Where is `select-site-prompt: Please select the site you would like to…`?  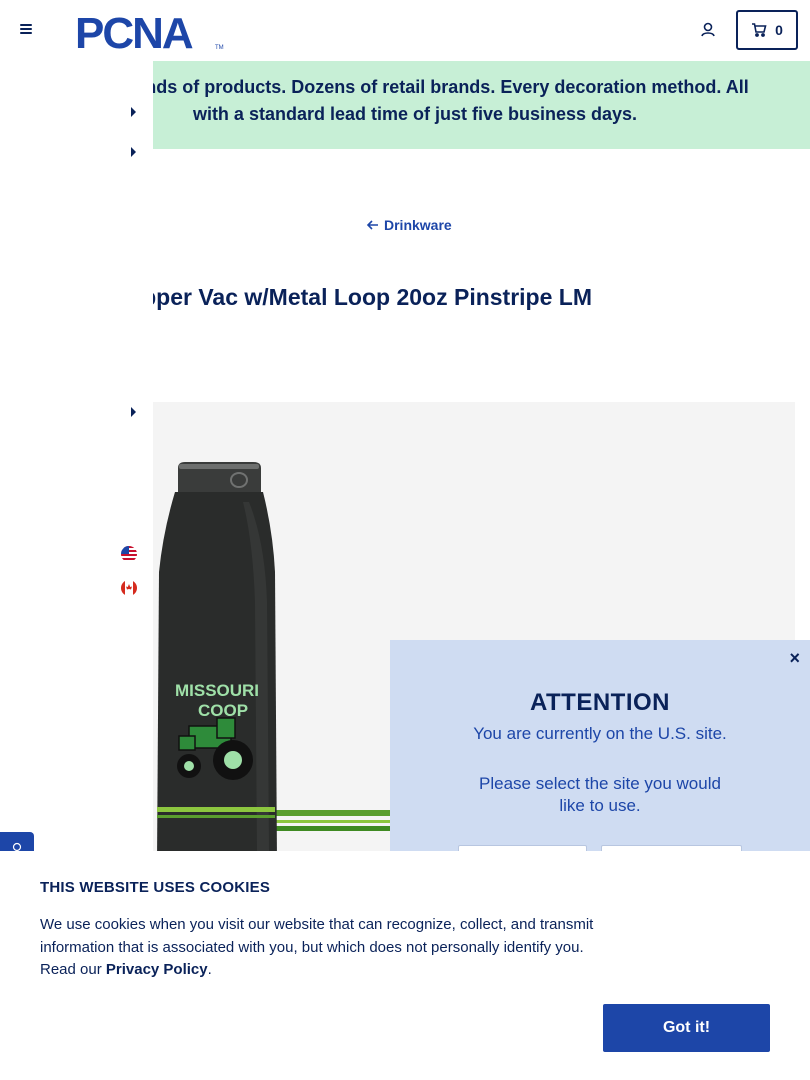 select-site-prompt: Please select the site you would like to… is located at coordinates (600, 794).